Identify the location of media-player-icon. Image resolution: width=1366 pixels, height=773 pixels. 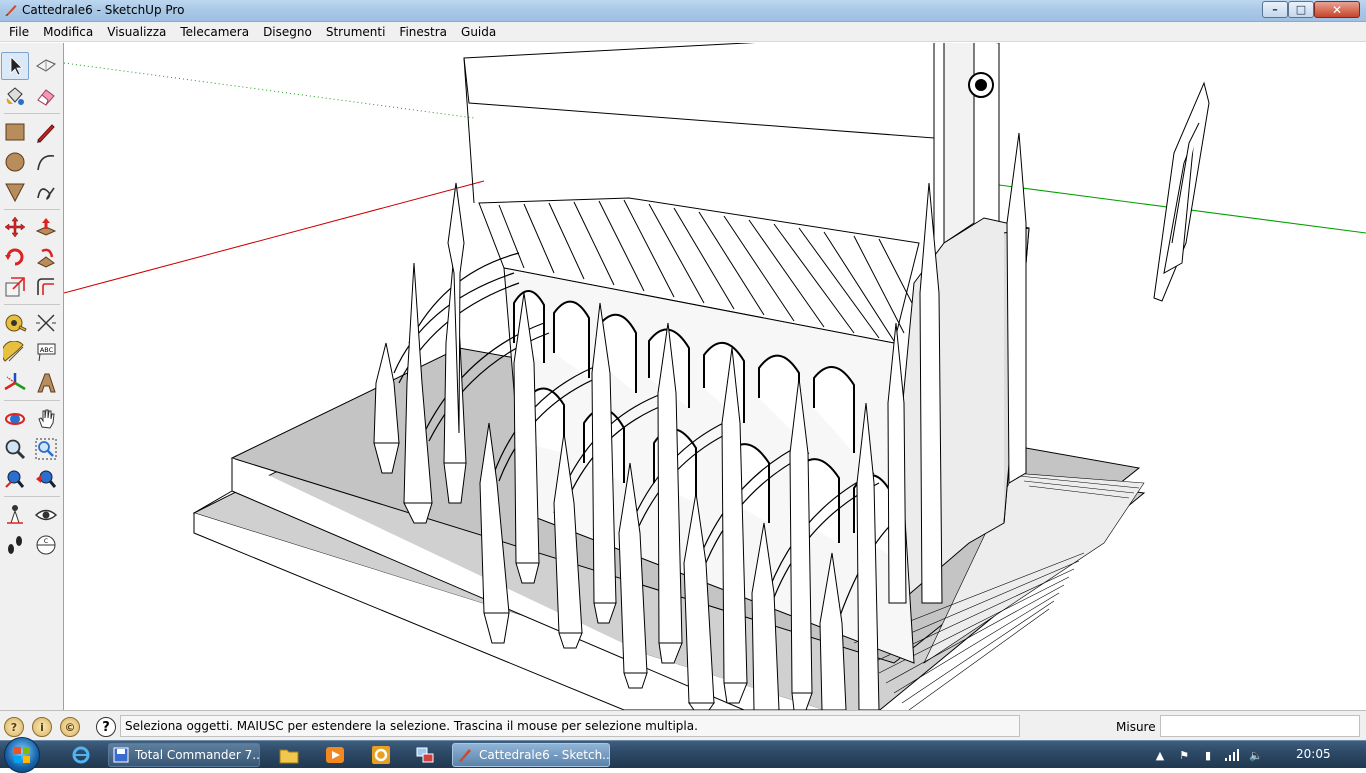
(335, 755).